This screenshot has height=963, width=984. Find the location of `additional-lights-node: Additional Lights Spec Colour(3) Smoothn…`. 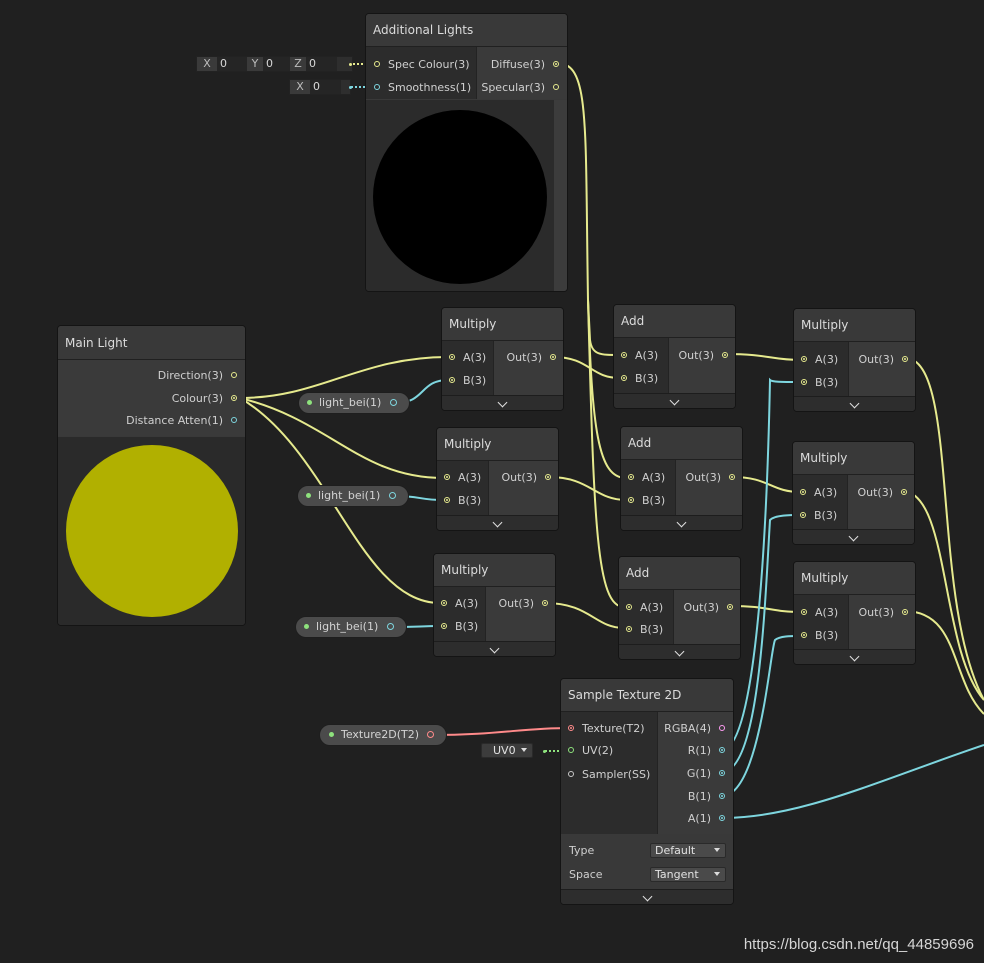

additional-lights-node: Additional Lights Spec Colour(3) Smoothn… is located at coordinates (466, 152).